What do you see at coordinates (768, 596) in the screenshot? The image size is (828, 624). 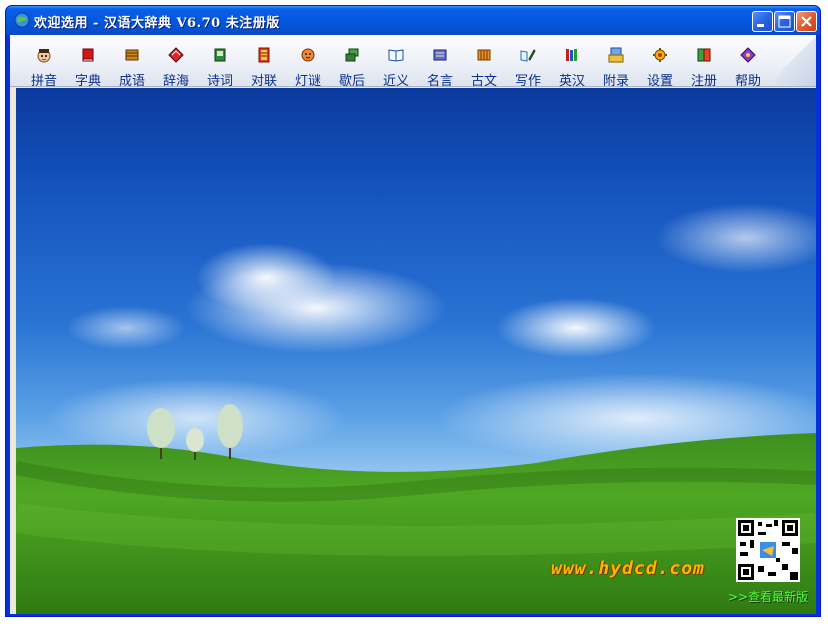 I see `check-update-link: >>查看最新版` at bounding box center [768, 596].